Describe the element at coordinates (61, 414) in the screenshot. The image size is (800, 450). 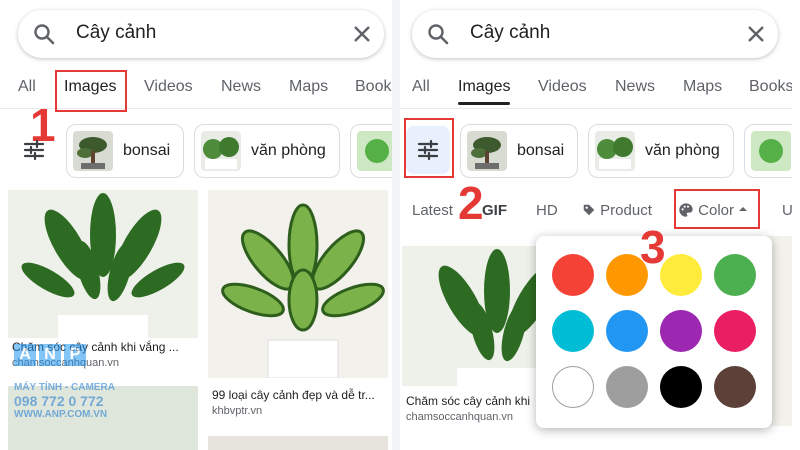
I see `watermark-line: WWW.ANP.COM.VN` at that location.